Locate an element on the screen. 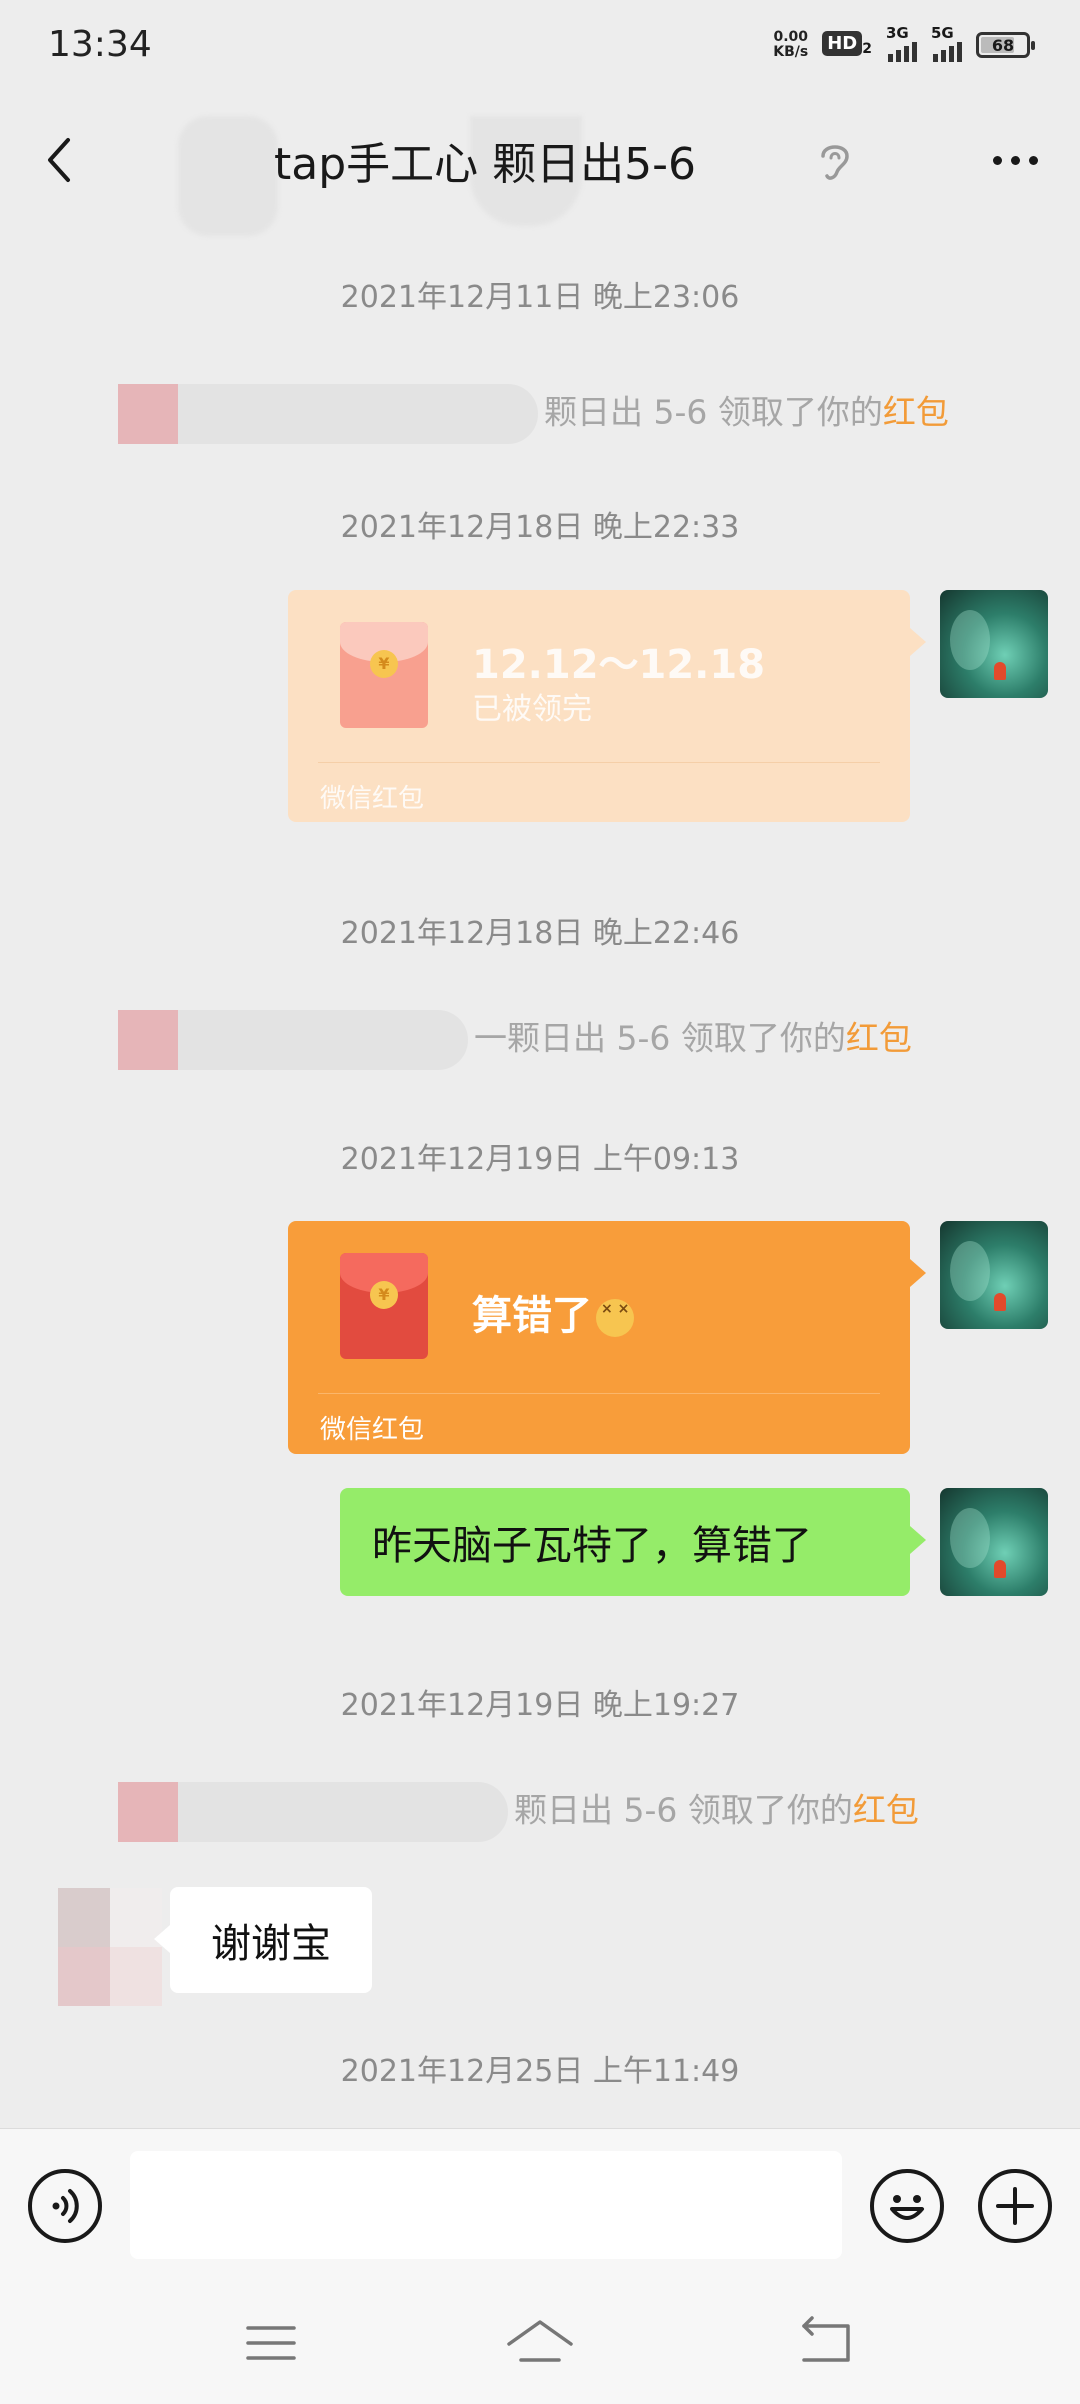 Image resolution: width=1080 pixels, height=2404 pixels. timestamp: 2021年12月19日 晚上19:27 is located at coordinates (540, 1705).